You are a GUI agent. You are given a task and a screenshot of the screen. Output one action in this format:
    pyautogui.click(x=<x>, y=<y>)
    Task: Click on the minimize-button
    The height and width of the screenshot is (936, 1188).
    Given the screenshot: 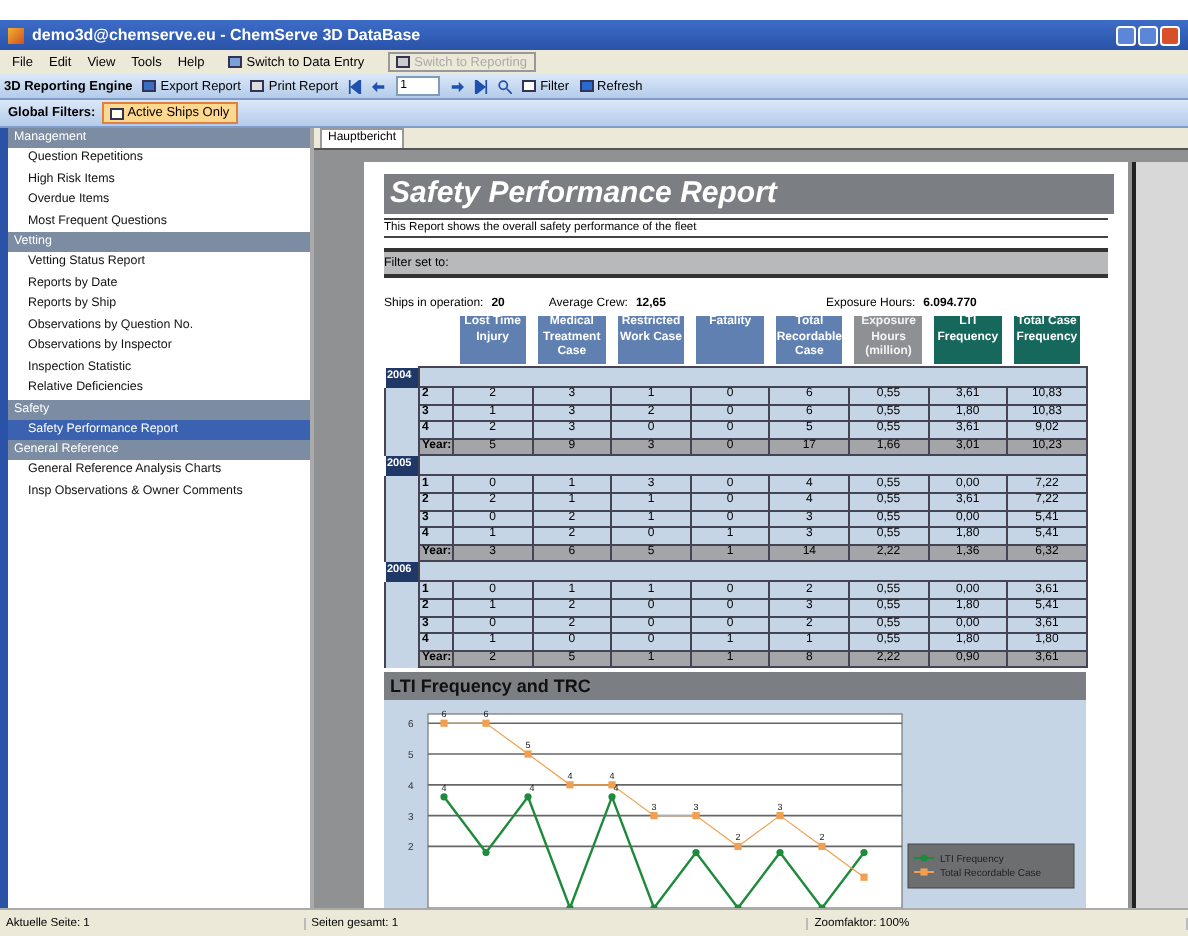 What is the action you would take?
    pyautogui.click(x=1126, y=35)
    